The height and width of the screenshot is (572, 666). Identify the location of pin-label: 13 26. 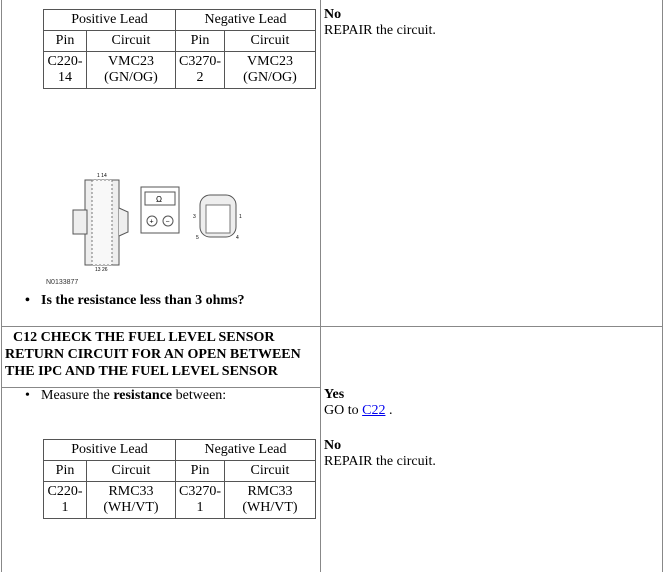
(101, 270).